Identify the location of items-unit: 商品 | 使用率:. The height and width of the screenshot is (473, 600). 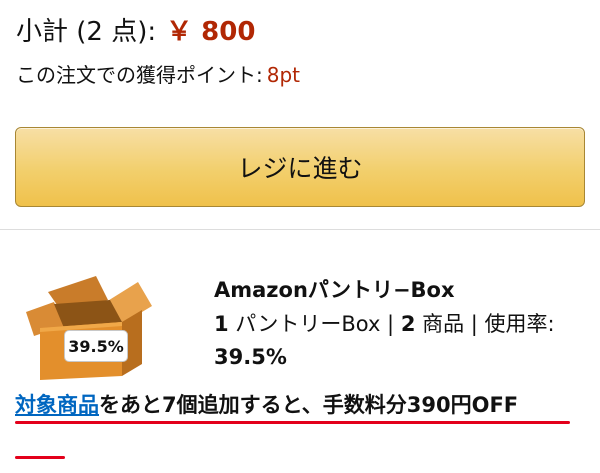
(485, 324).